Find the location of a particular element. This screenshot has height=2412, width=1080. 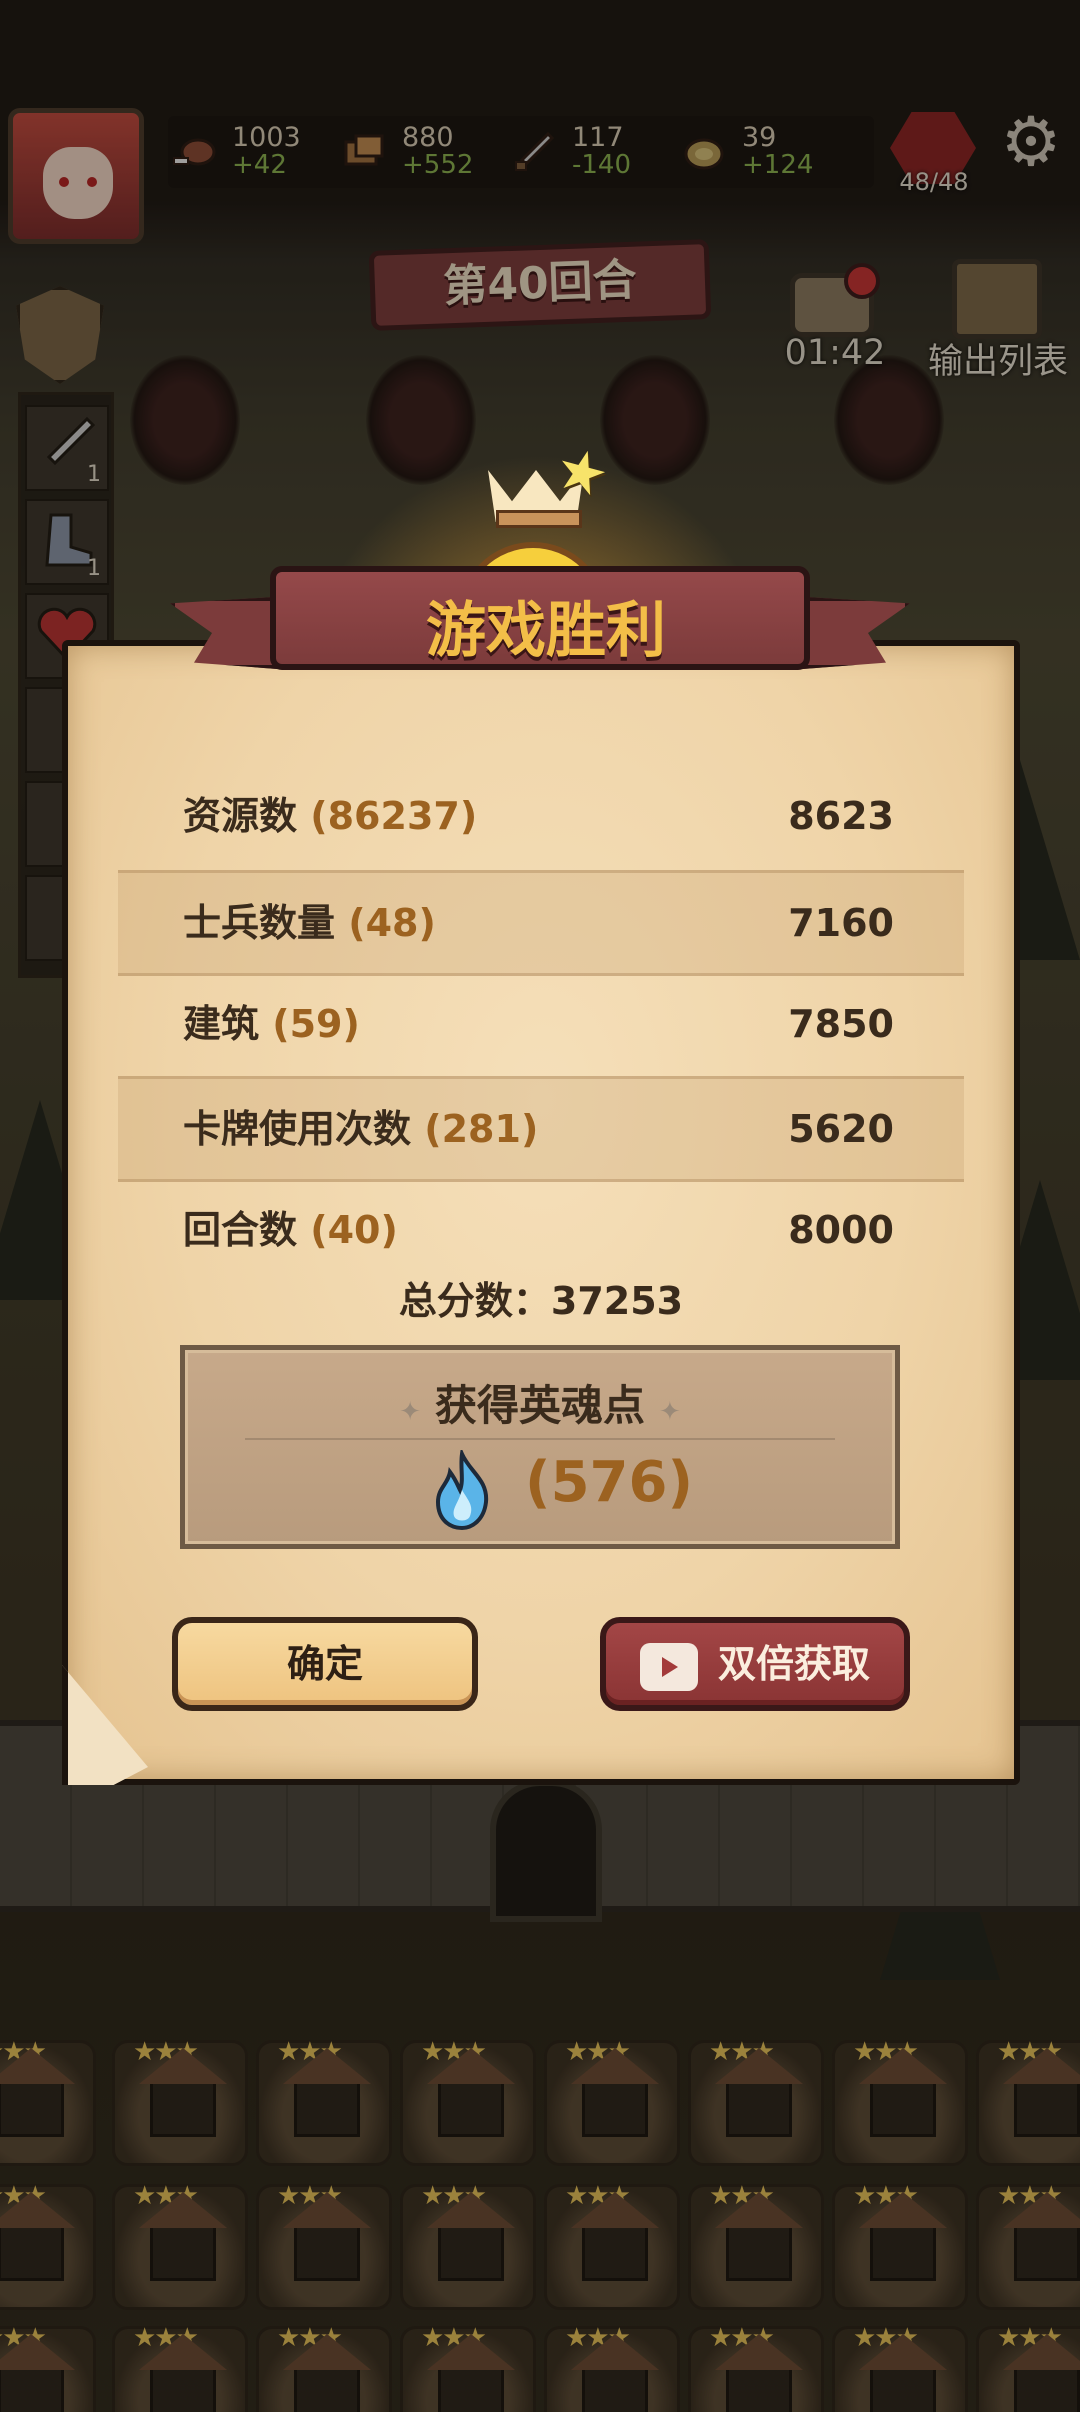

soul-value: (576) is located at coordinates (609, 1482).